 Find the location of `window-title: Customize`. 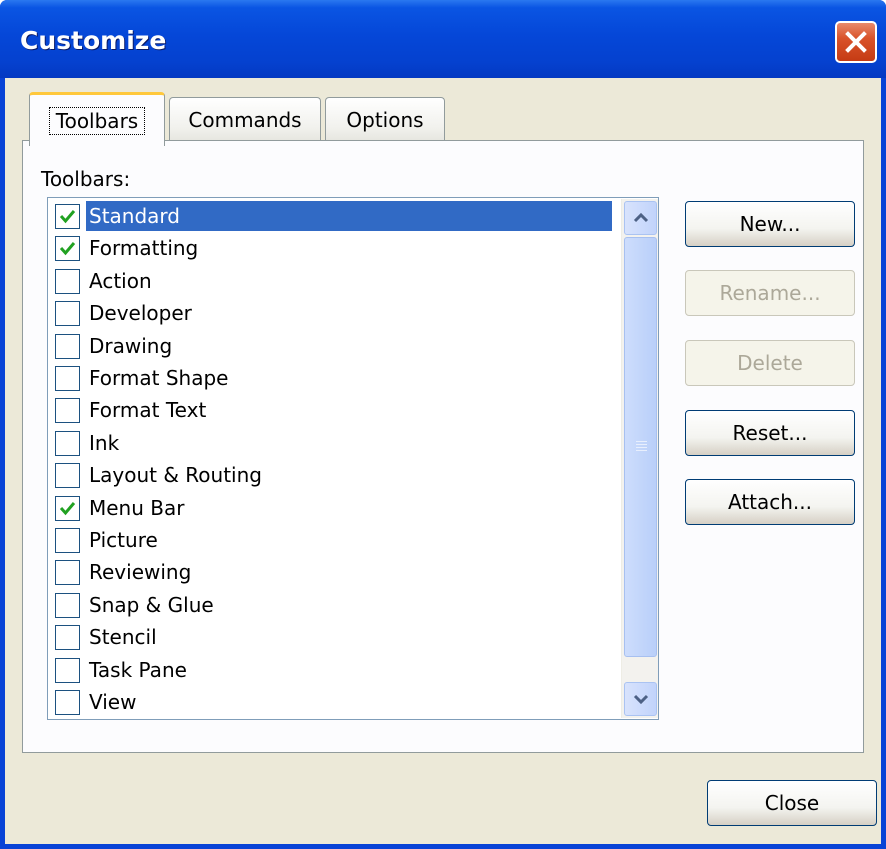

window-title: Customize is located at coordinates (93, 40).